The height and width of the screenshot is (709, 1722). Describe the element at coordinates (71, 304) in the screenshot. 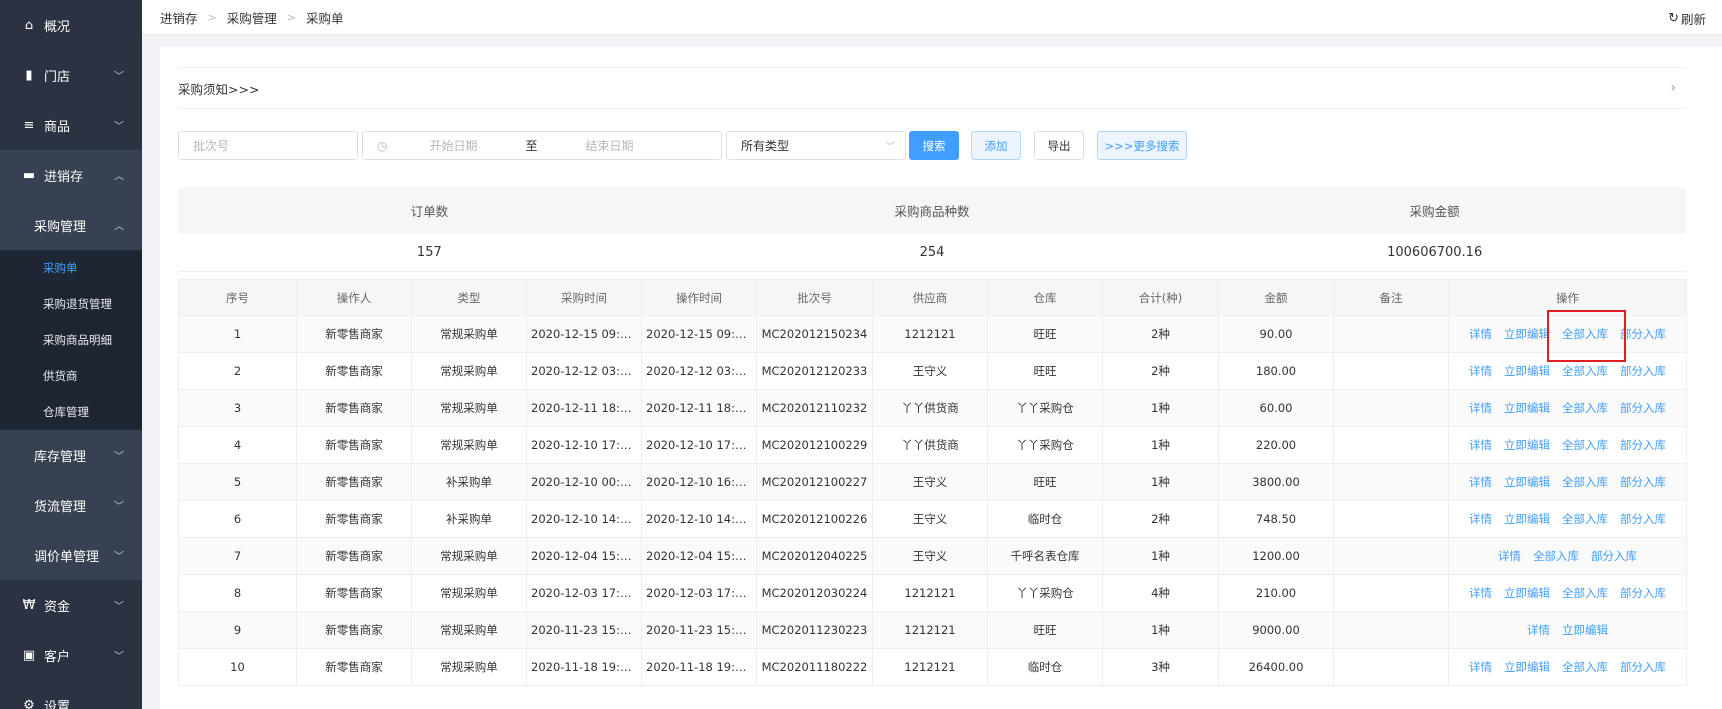

I see `nav-purchase-return: 采购退货管理` at that location.